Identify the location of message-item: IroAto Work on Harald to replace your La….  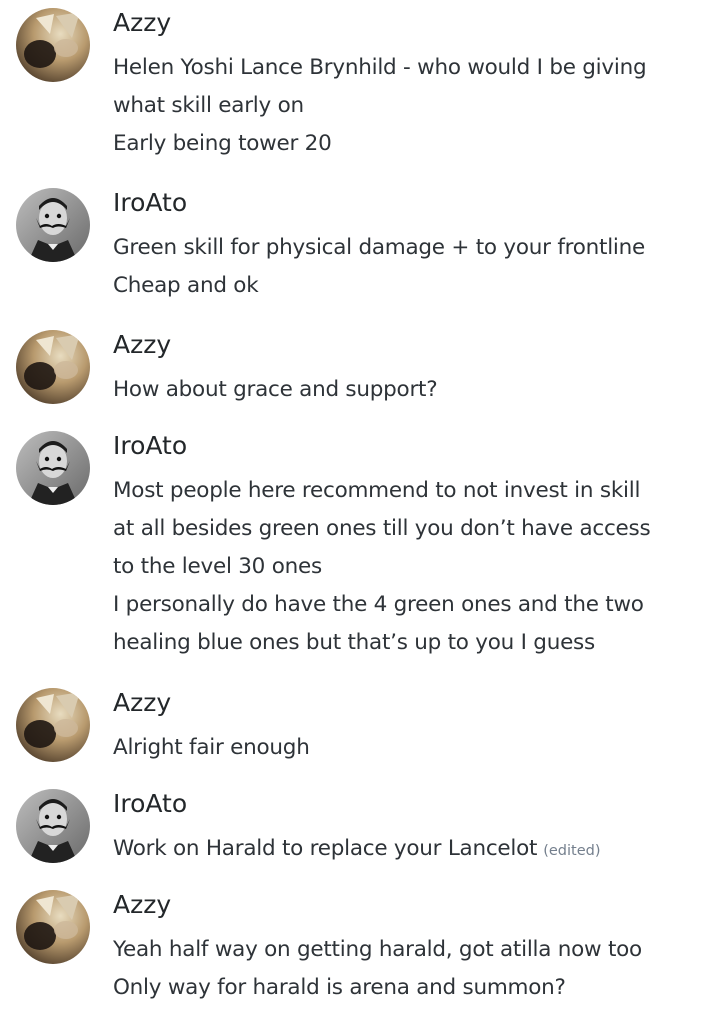
(359, 830).